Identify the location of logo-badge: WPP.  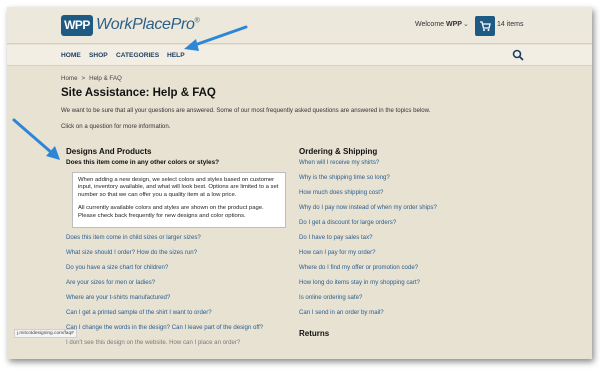
(77, 25).